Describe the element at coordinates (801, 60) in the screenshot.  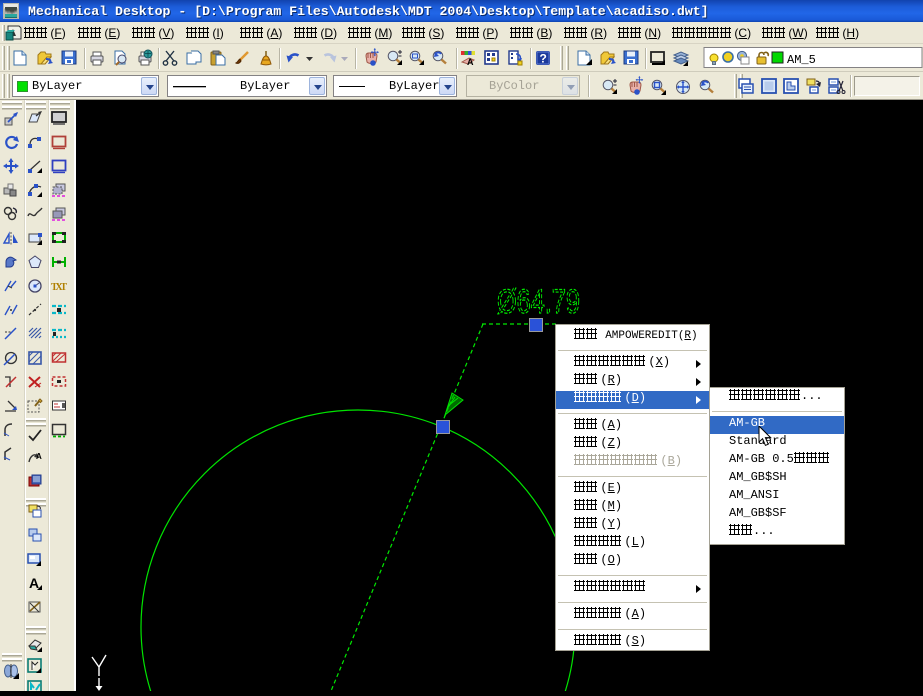
I see `svg-text: AM_5` at that location.